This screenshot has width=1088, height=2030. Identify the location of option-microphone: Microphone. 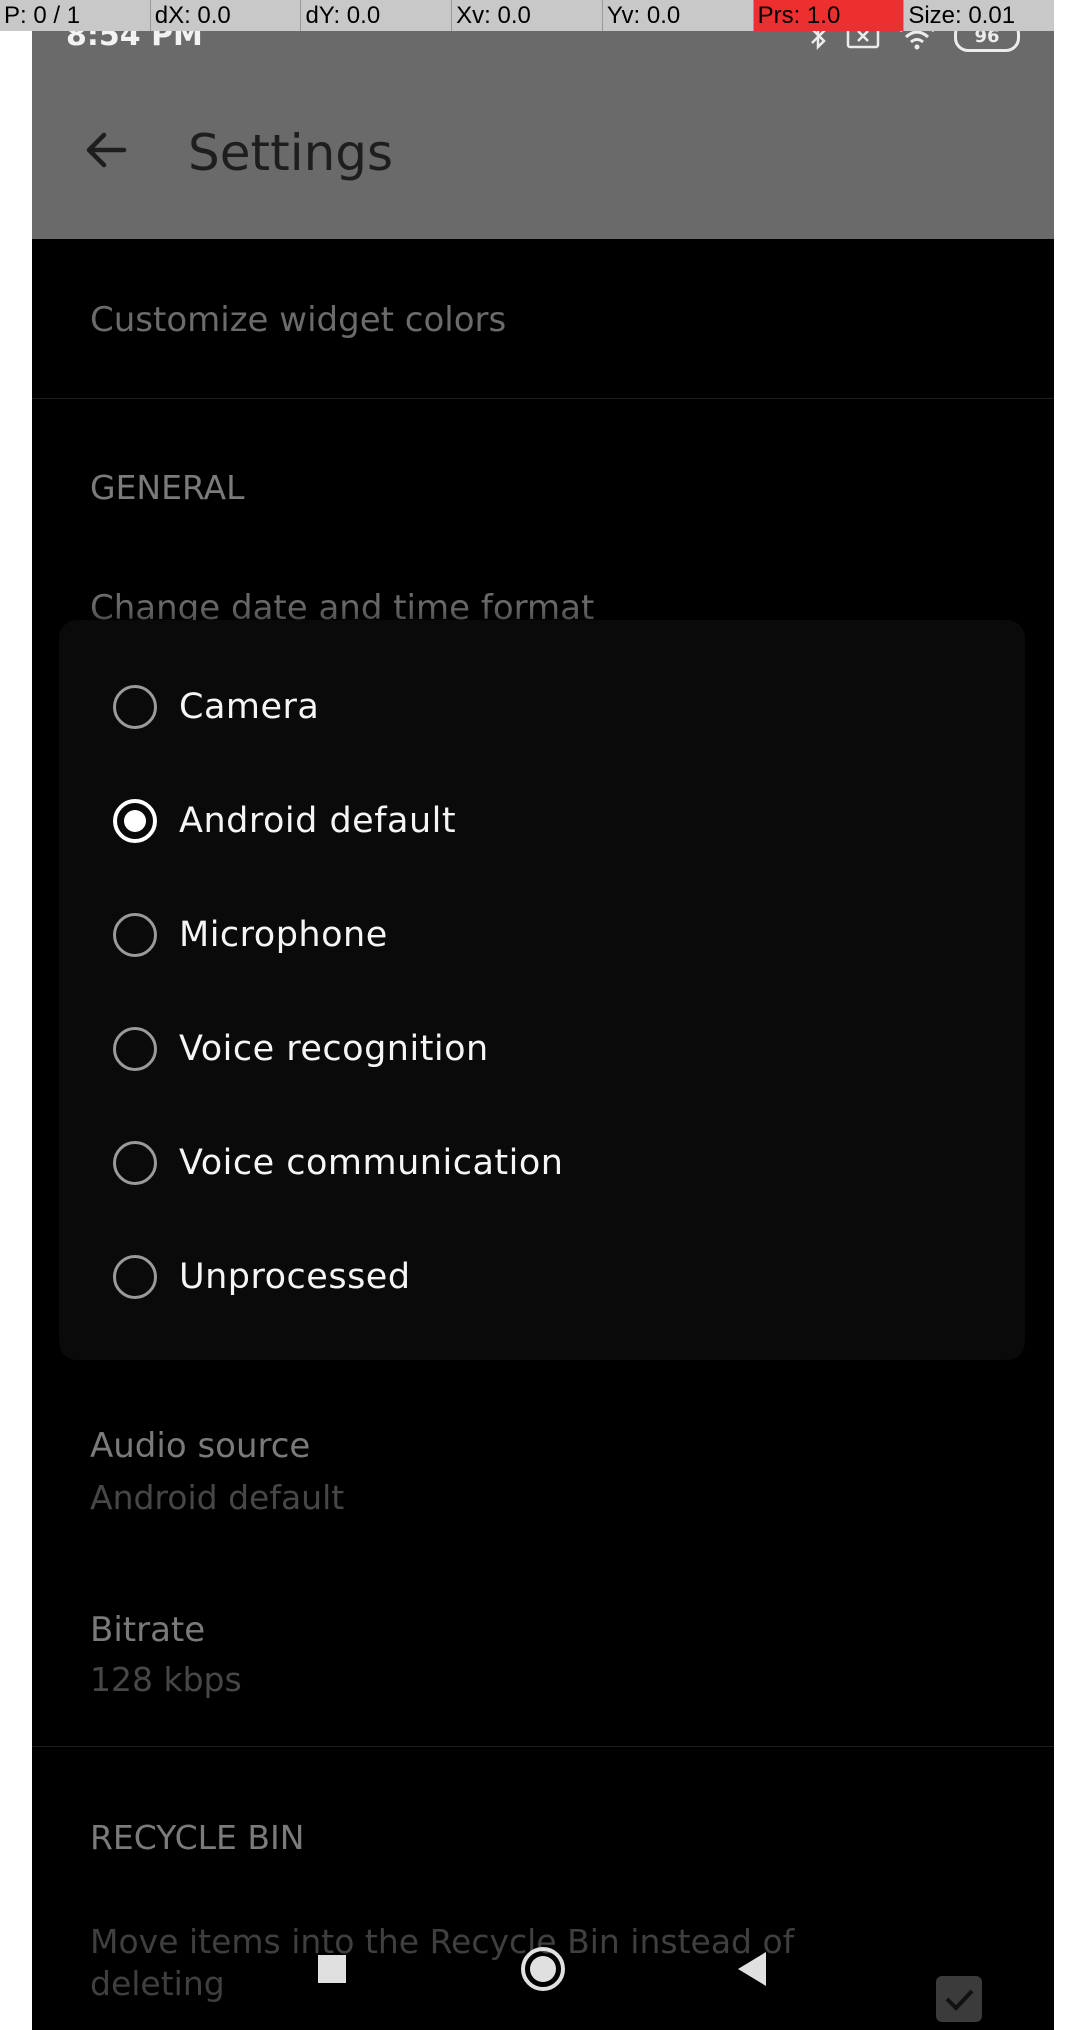
(543, 935).